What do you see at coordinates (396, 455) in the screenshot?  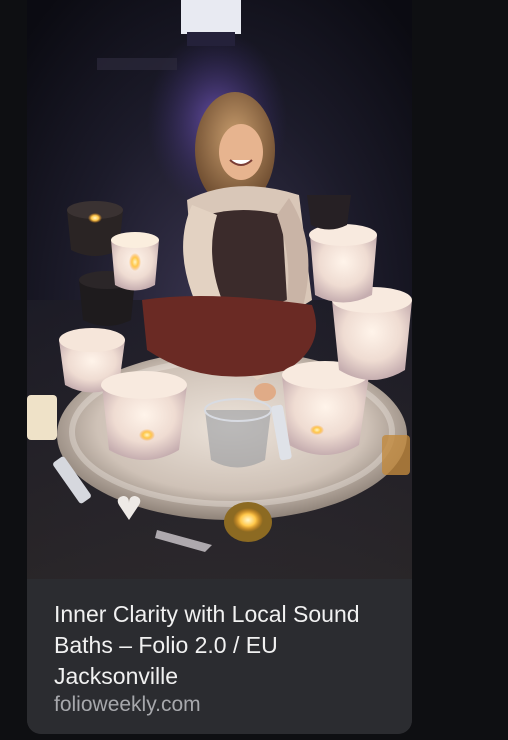 I see `pillar-candle-right` at bounding box center [396, 455].